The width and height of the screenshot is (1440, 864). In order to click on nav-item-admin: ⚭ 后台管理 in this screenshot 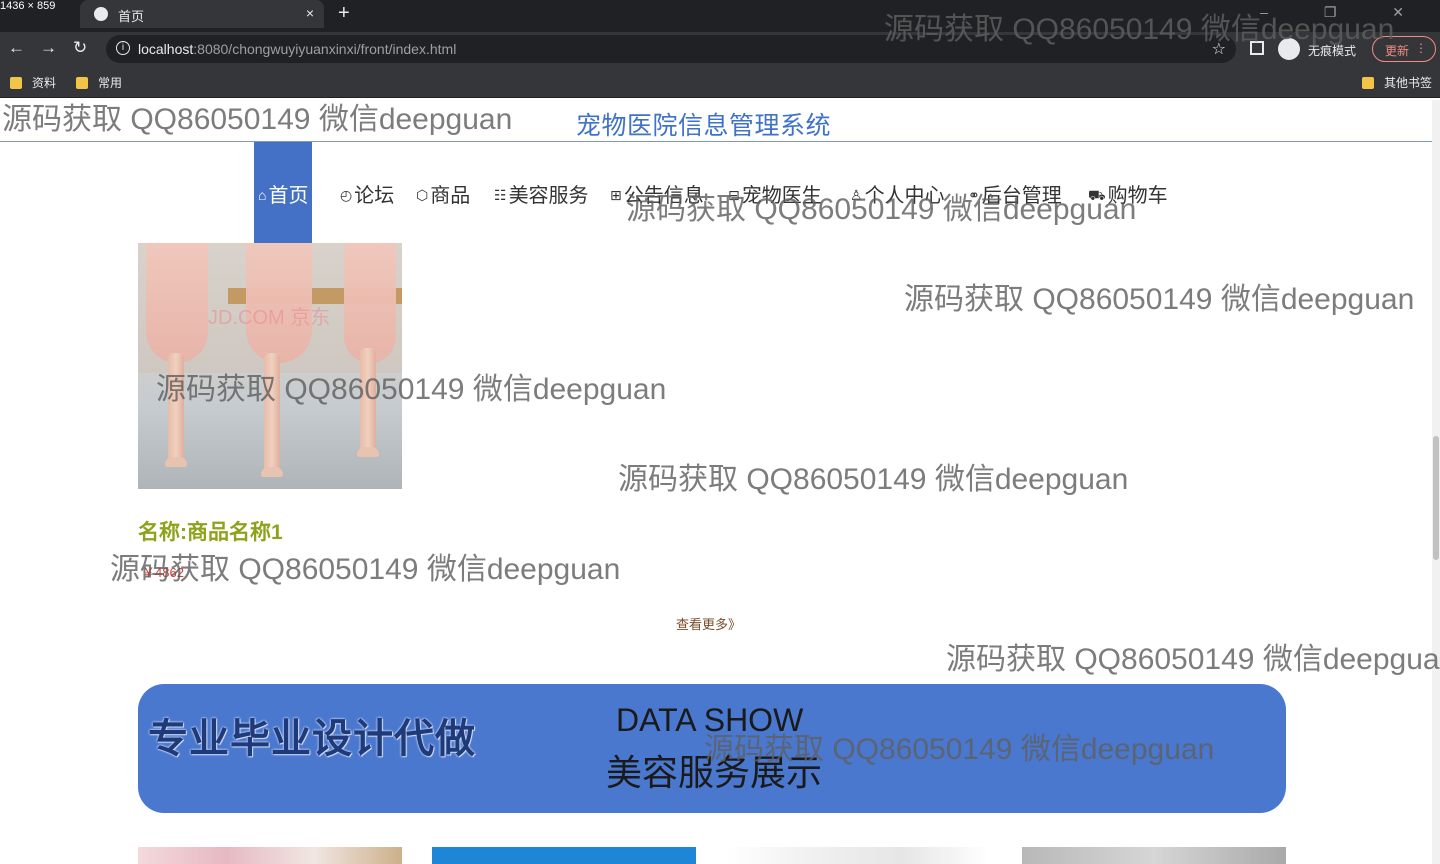, I will do `click(1015, 192)`.